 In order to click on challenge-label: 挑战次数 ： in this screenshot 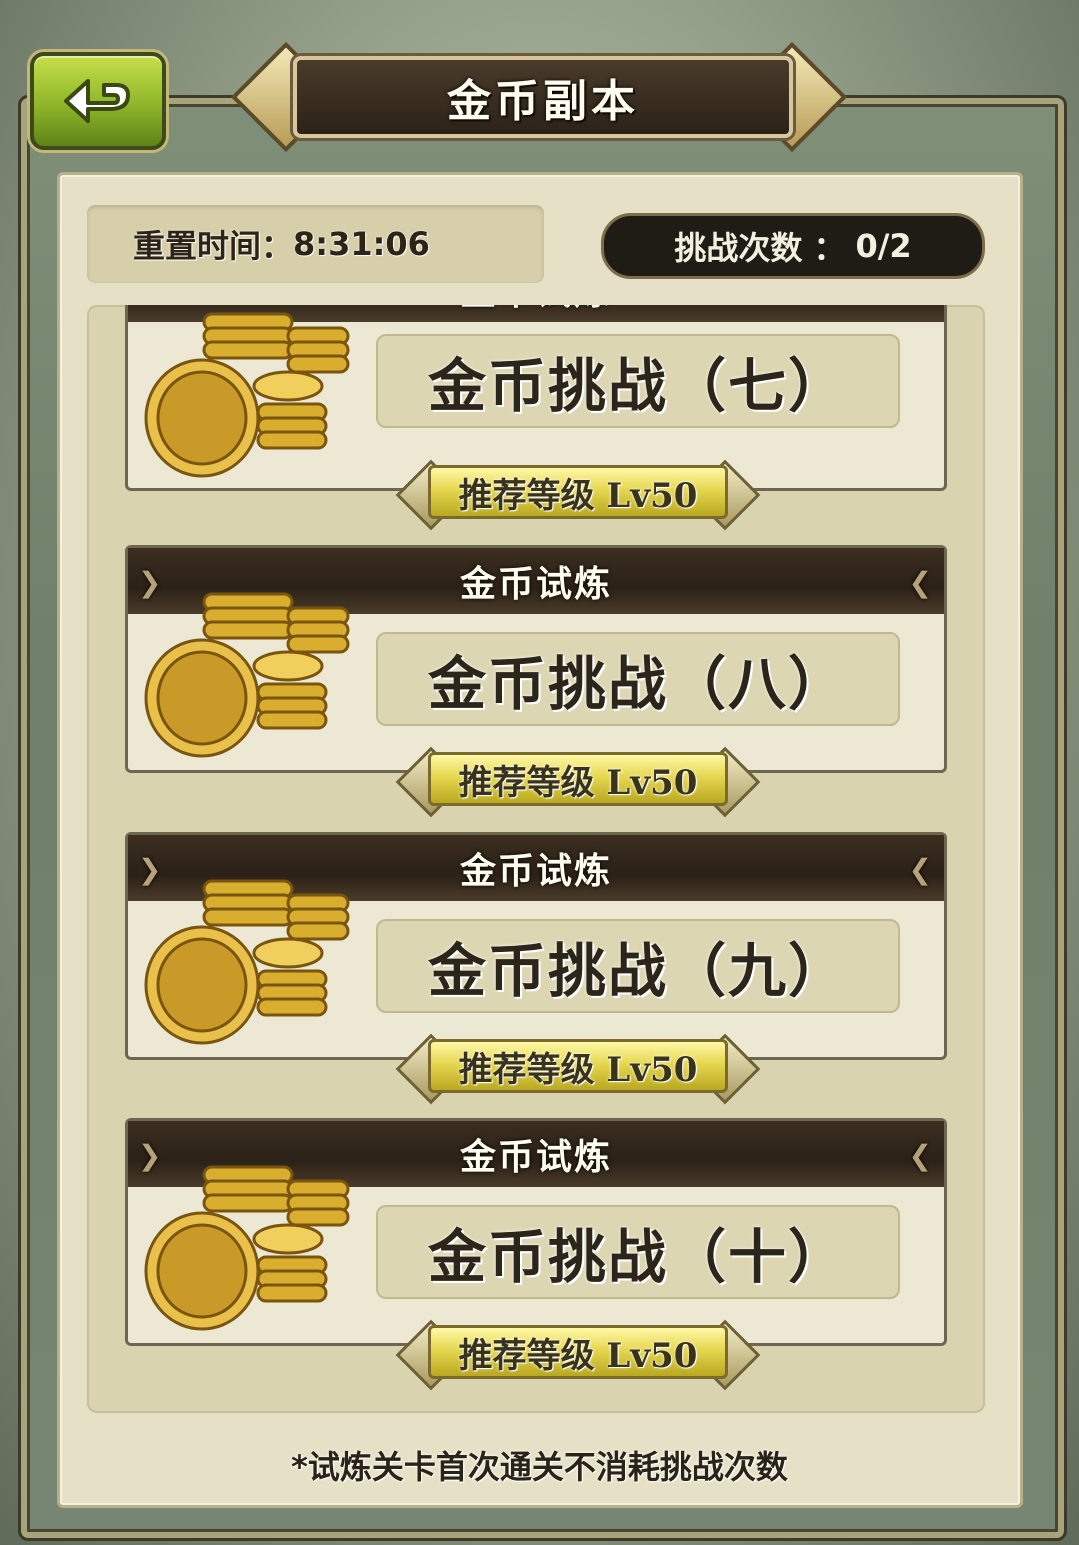, I will do `click(760, 248)`.